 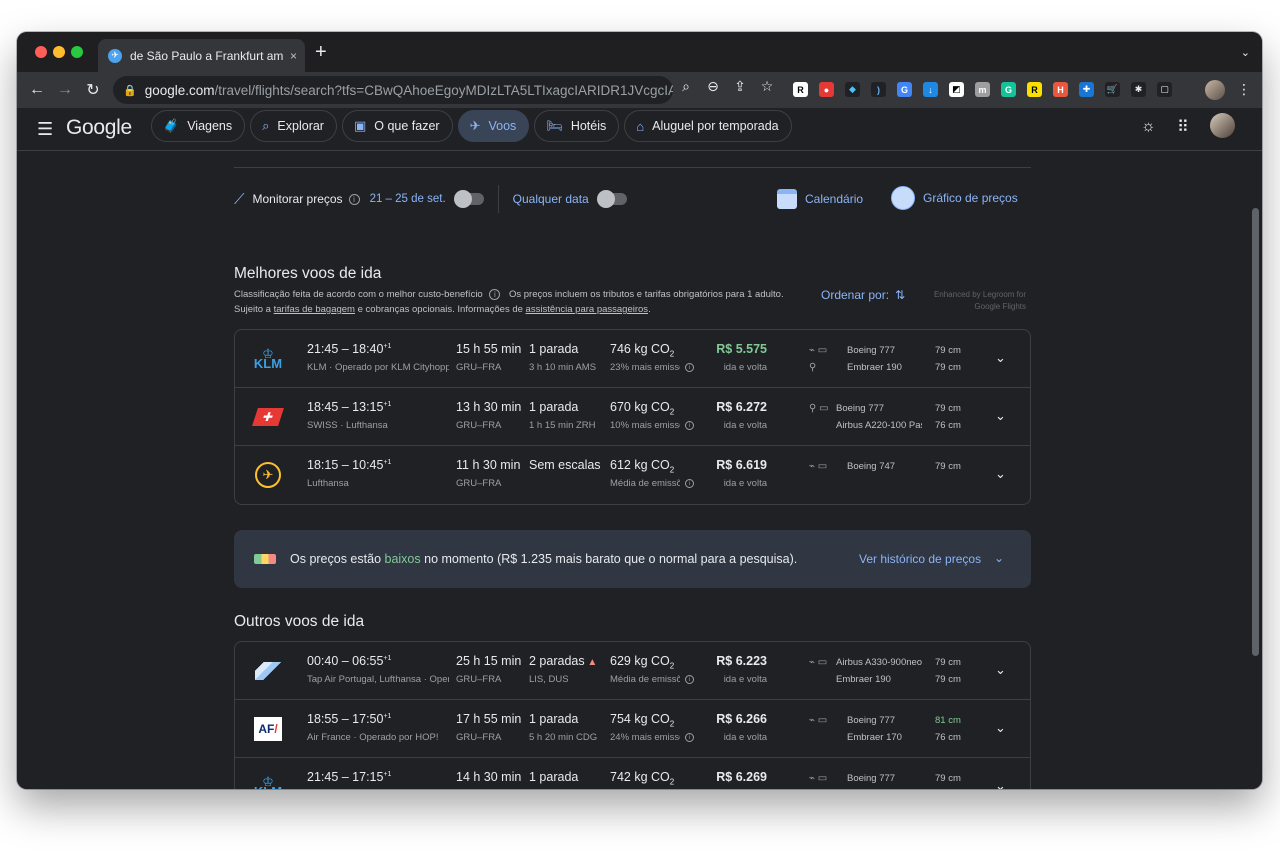 I want to click on price-graph-button: Gráfico de preços, so click(x=954, y=198).